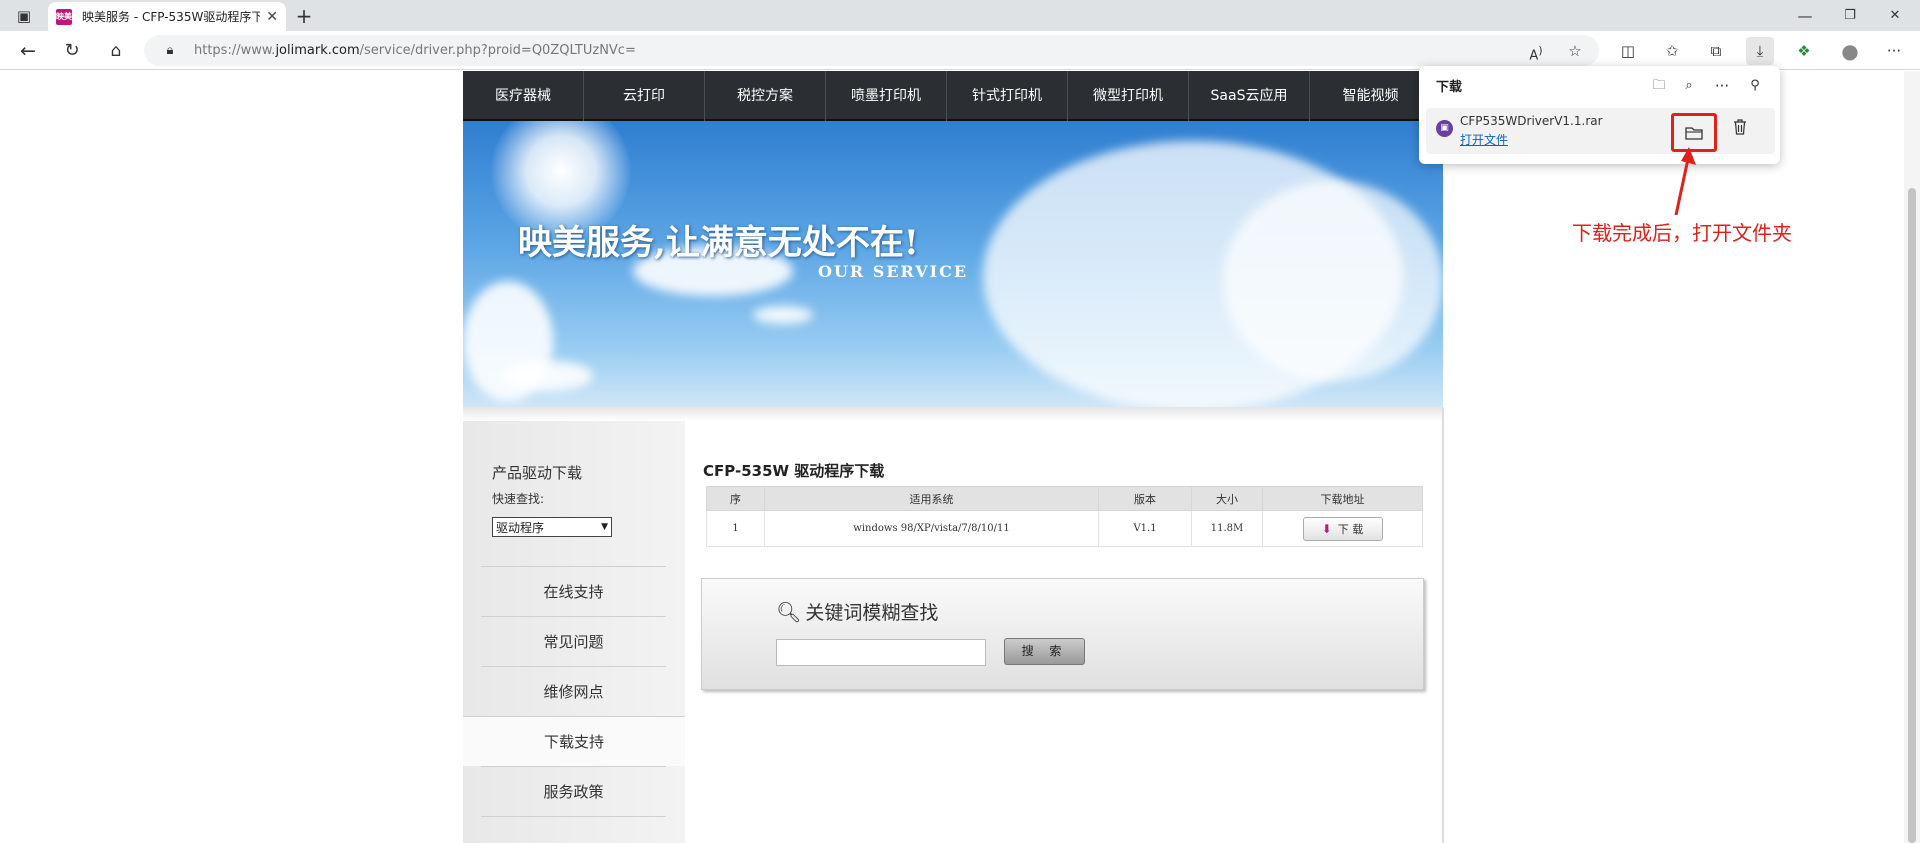 This screenshot has height=843, width=1920. Describe the element at coordinates (1740, 127) in the screenshot. I see `trash-icon` at that location.